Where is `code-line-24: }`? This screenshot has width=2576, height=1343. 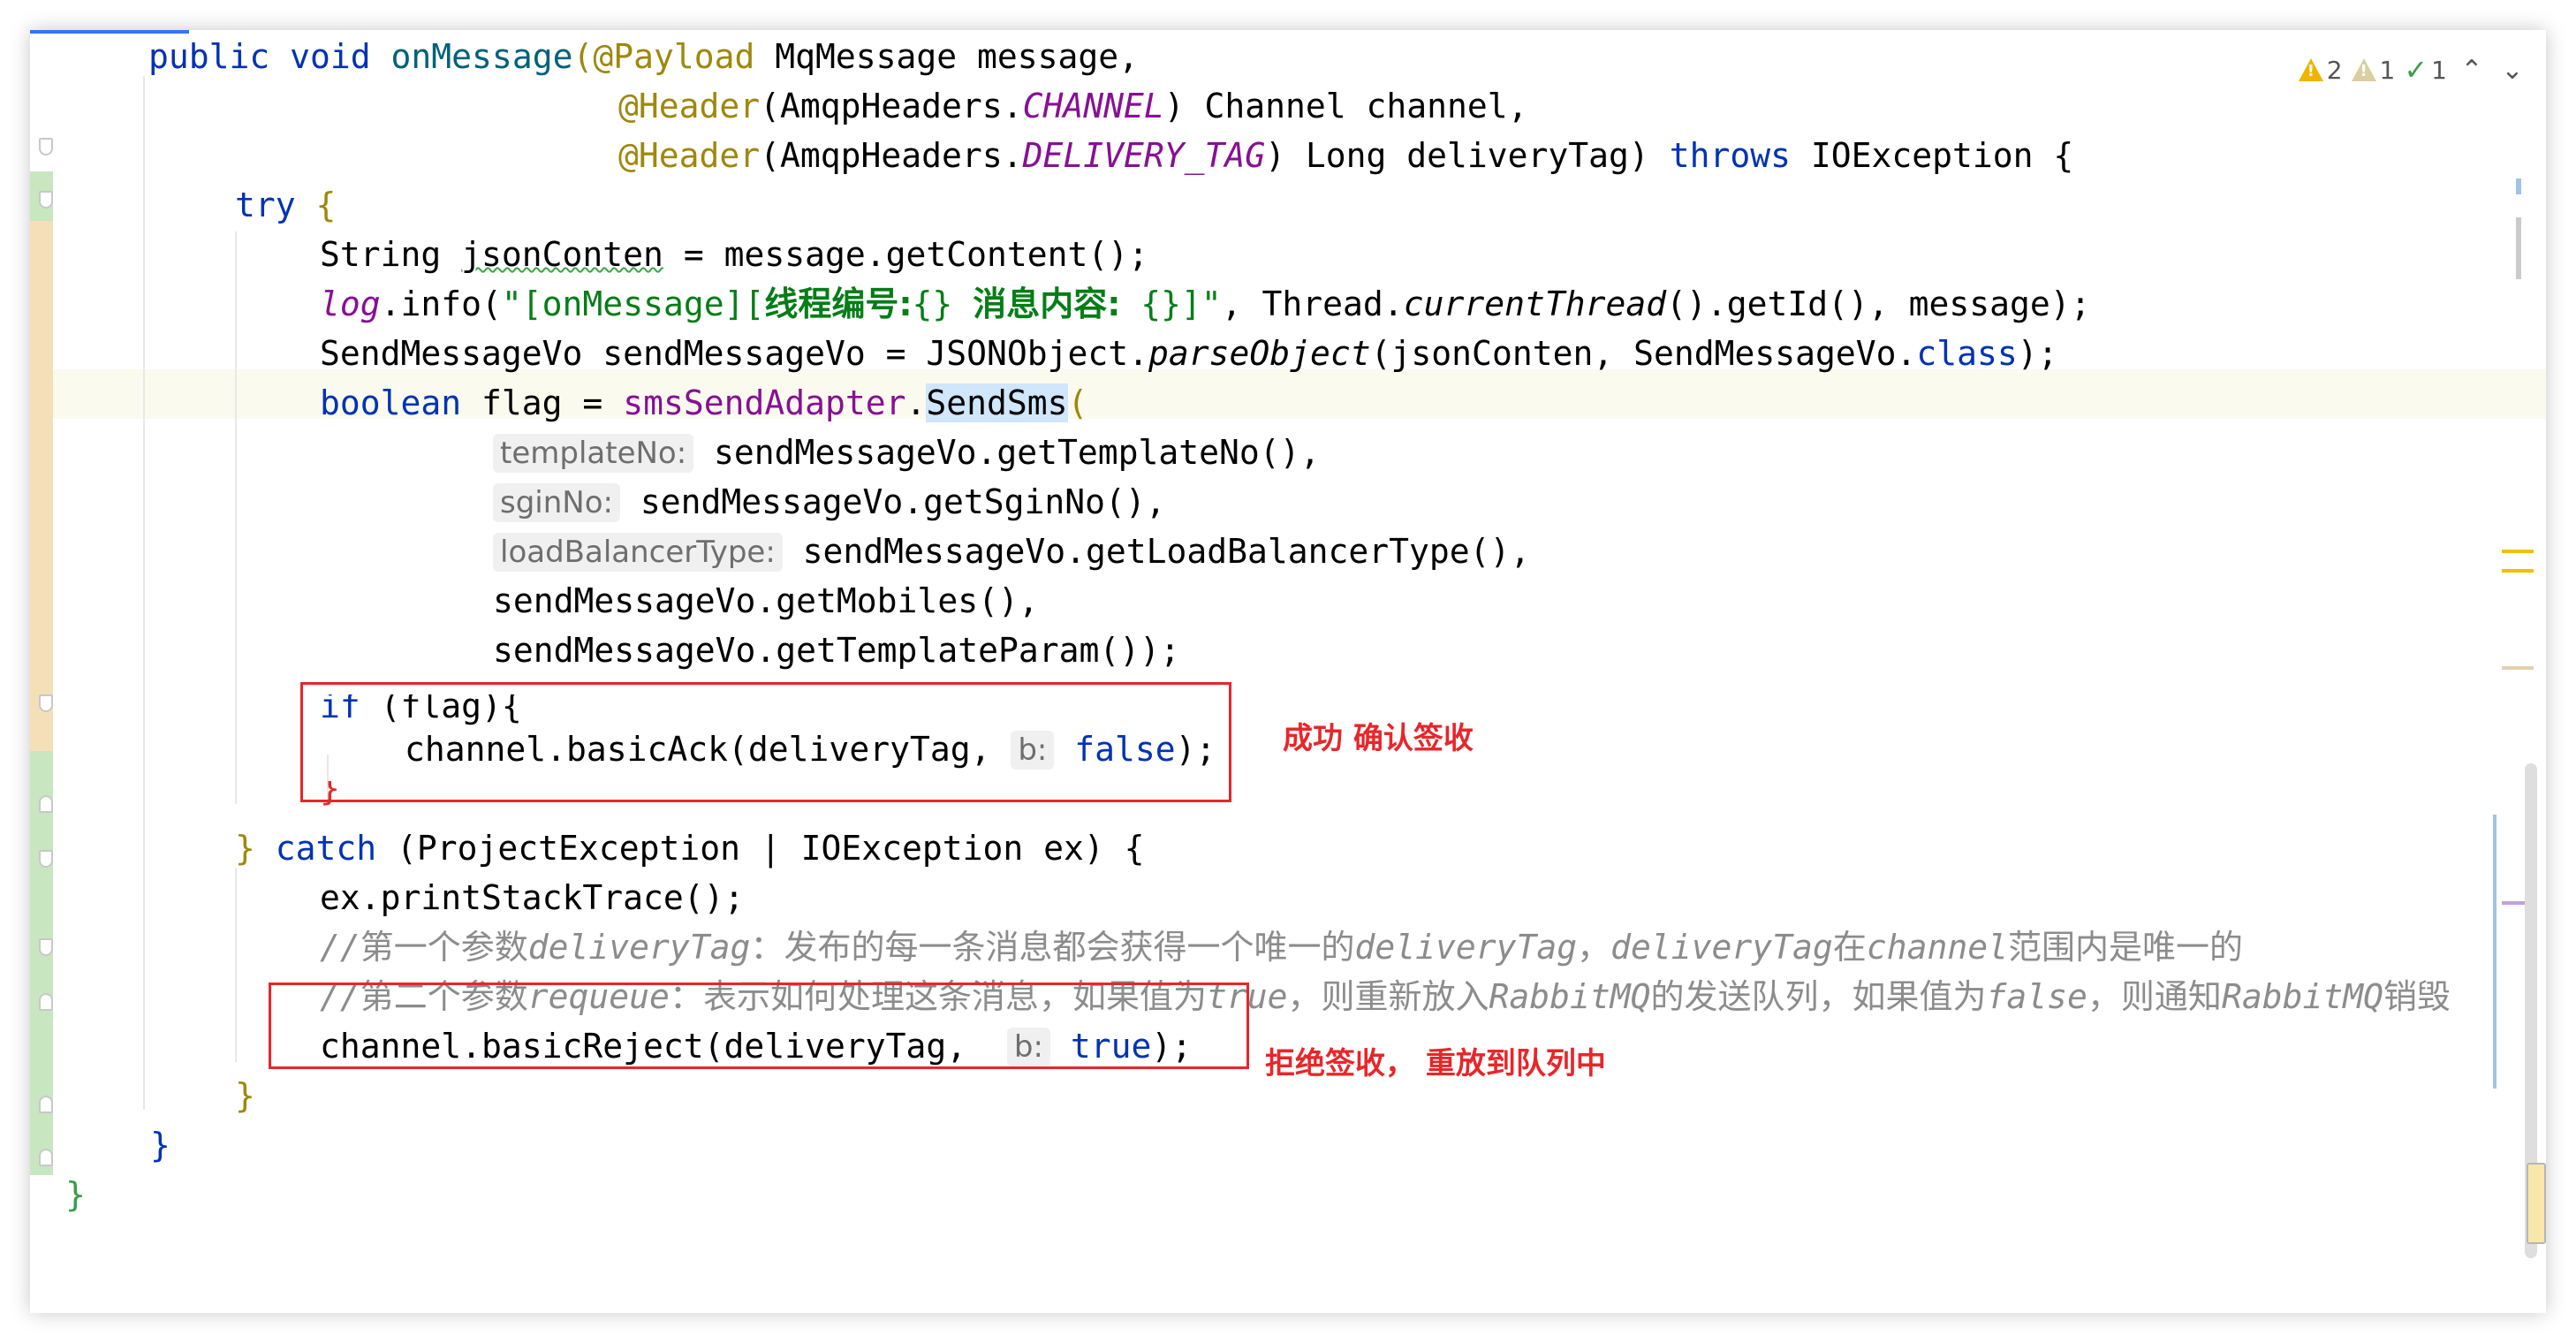
code-line-24: } is located at coordinates (75, 1194).